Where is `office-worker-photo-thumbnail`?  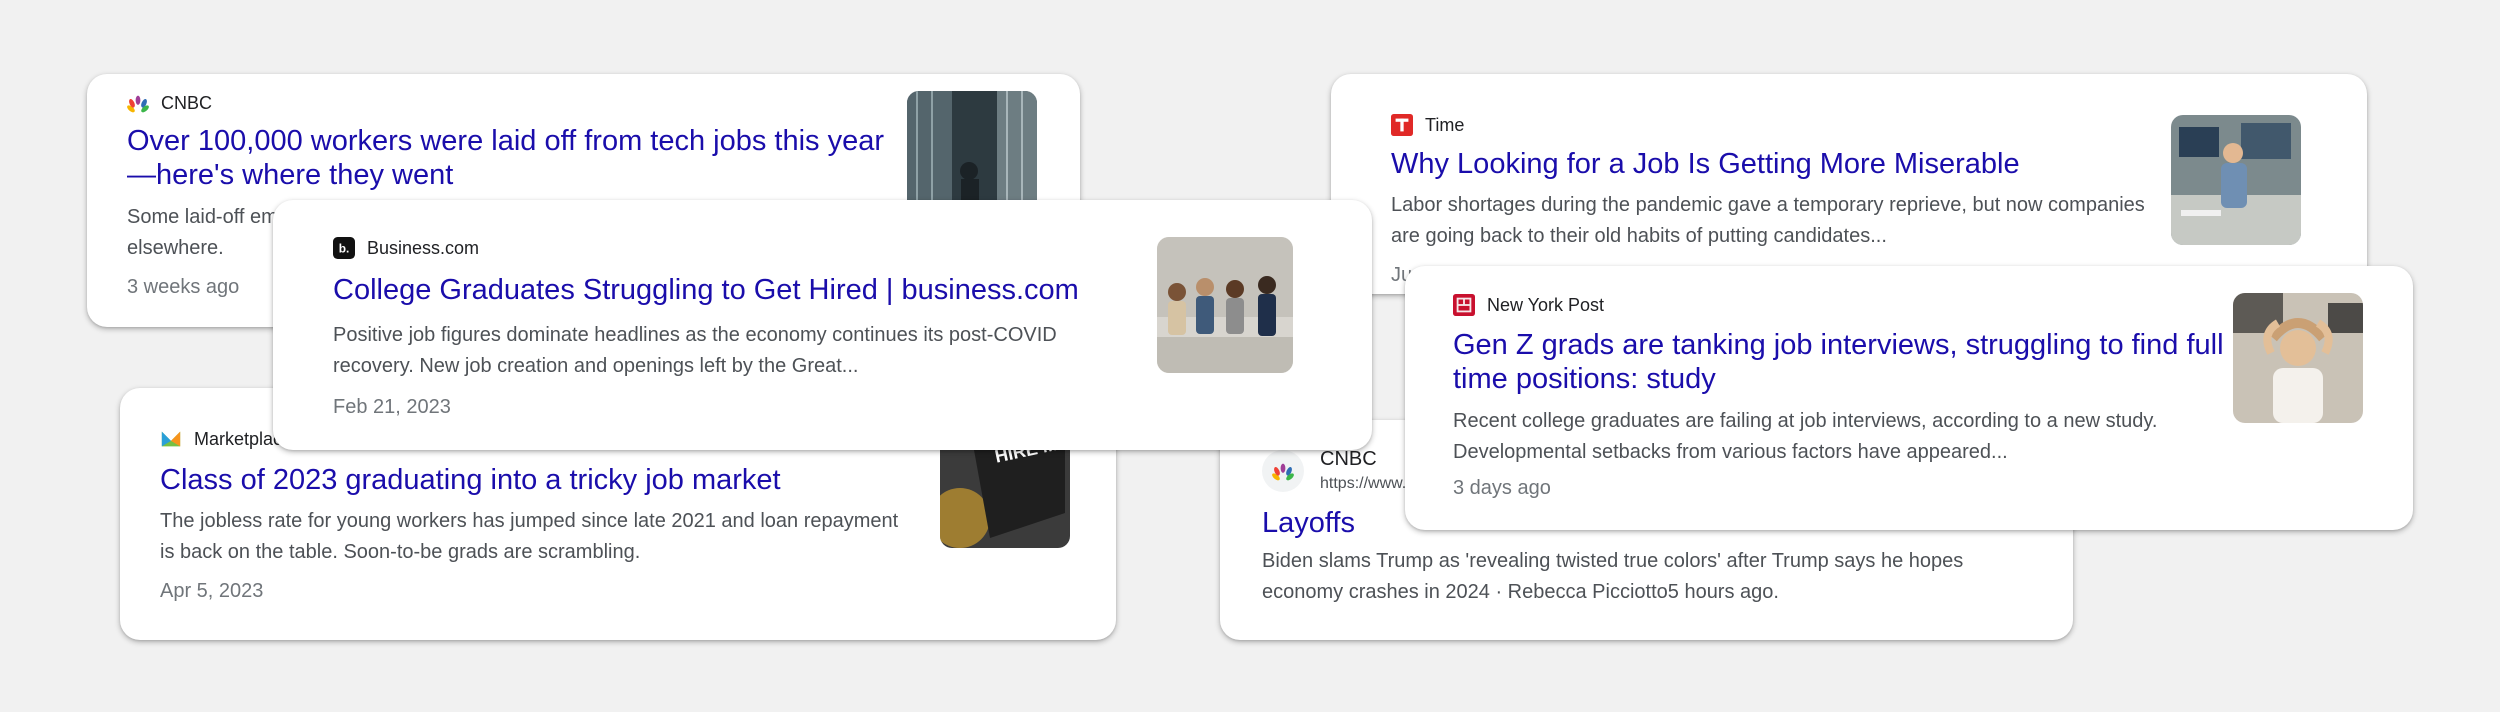 office-worker-photo-thumbnail is located at coordinates (2236, 180).